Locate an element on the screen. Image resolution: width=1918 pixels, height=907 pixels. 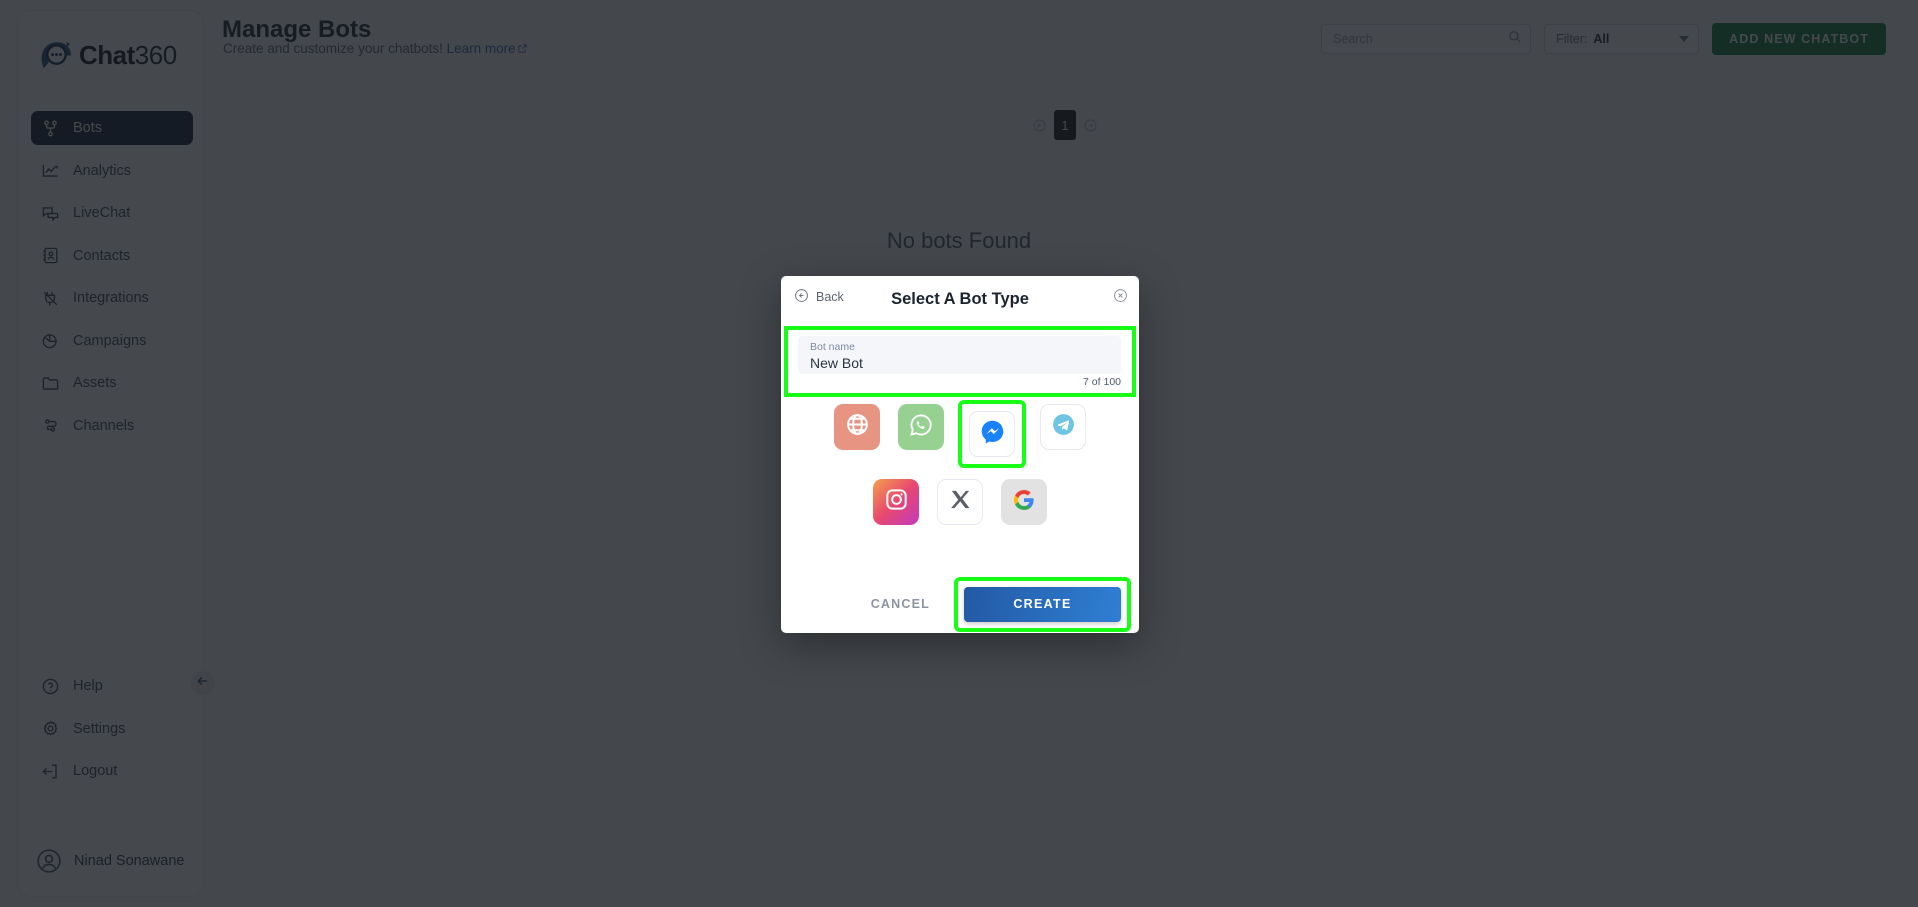
bot-type-messenger-selected-highlight is located at coordinates (992, 434).